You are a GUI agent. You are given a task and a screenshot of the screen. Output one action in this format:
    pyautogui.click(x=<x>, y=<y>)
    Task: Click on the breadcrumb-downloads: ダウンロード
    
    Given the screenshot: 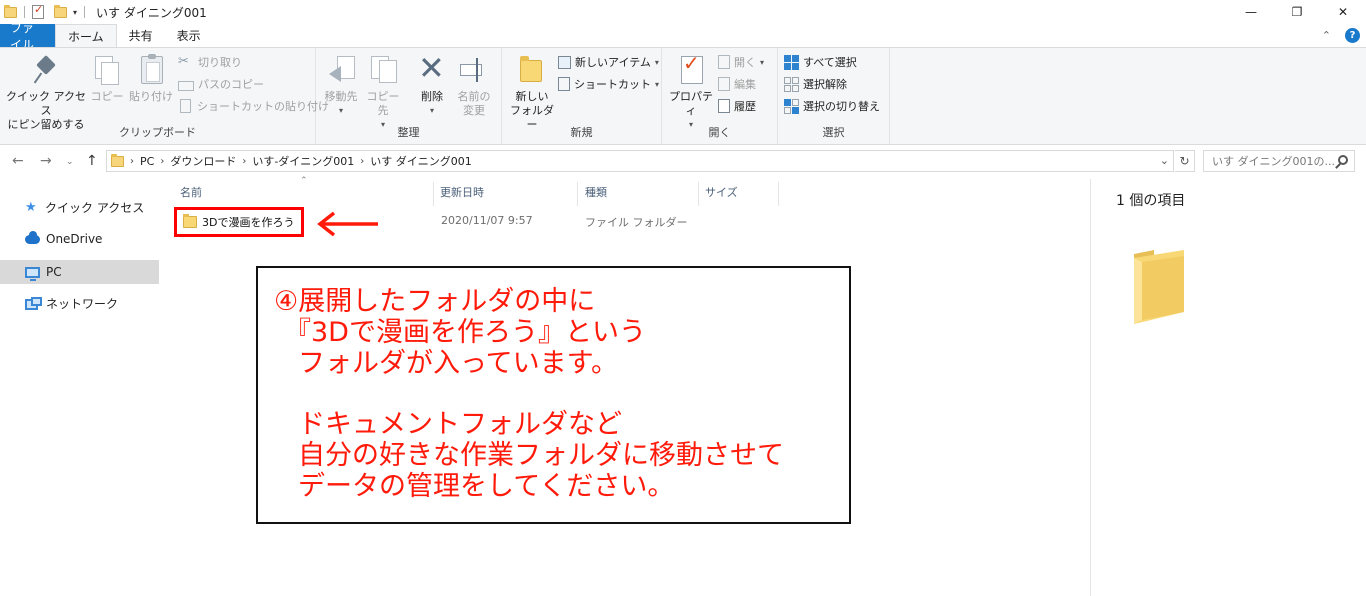 What is the action you would take?
    pyautogui.click(x=203, y=161)
    